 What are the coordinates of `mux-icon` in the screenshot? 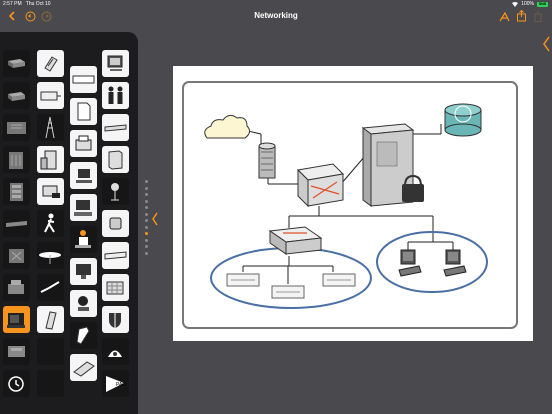 It's located at (16, 127).